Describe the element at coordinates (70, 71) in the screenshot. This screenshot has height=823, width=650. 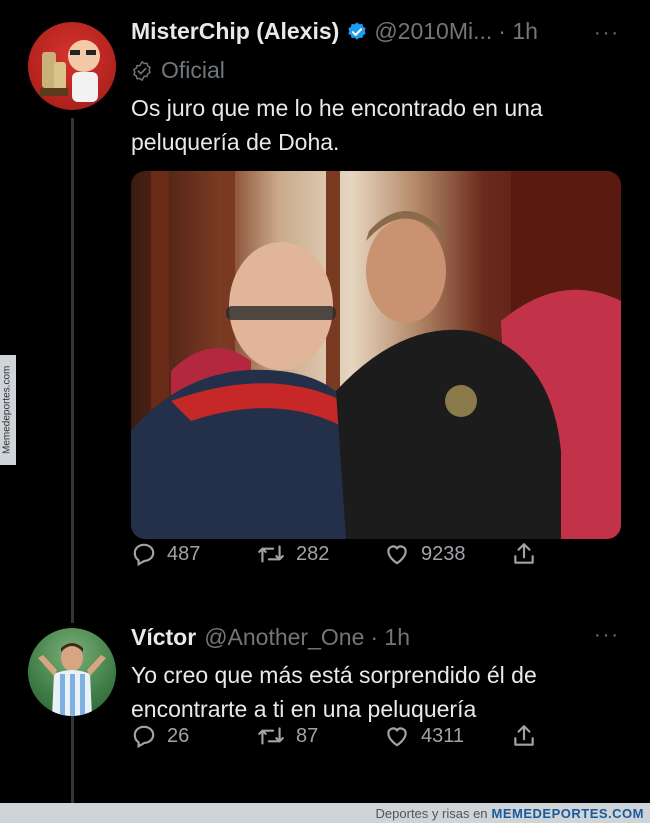
I see `avatar-illustration` at that location.